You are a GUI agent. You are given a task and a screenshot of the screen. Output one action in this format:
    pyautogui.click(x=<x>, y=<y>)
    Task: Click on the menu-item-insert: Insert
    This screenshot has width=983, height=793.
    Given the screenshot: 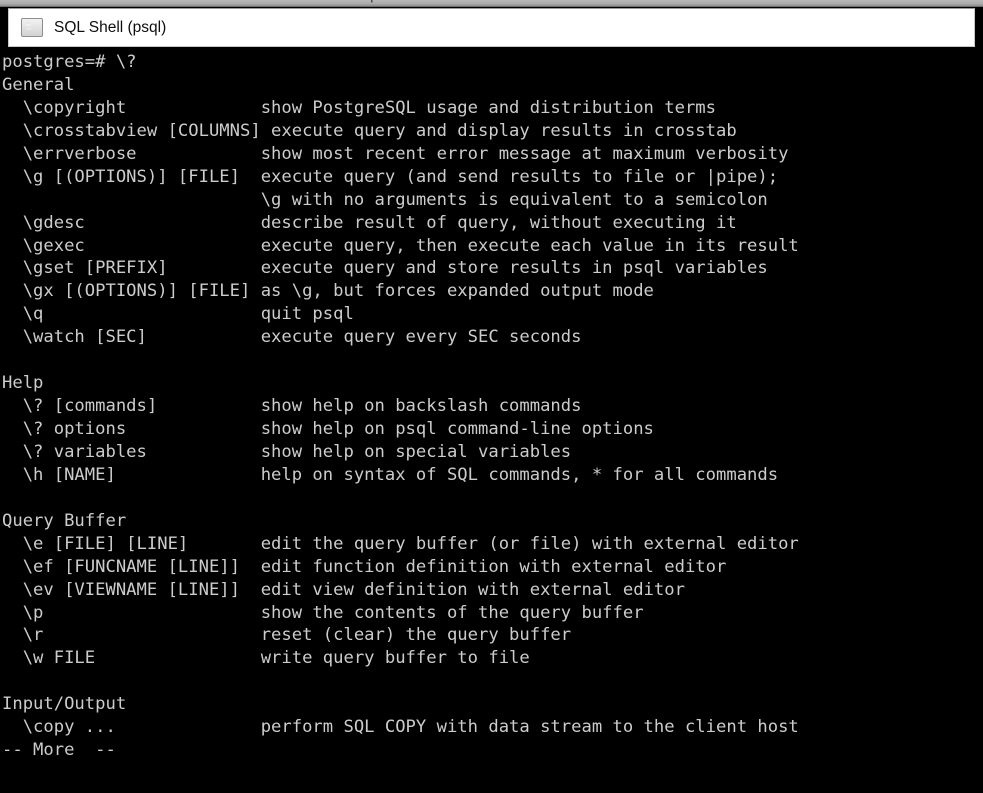 What is the action you would take?
    pyautogui.click(x=63, y=1)
    